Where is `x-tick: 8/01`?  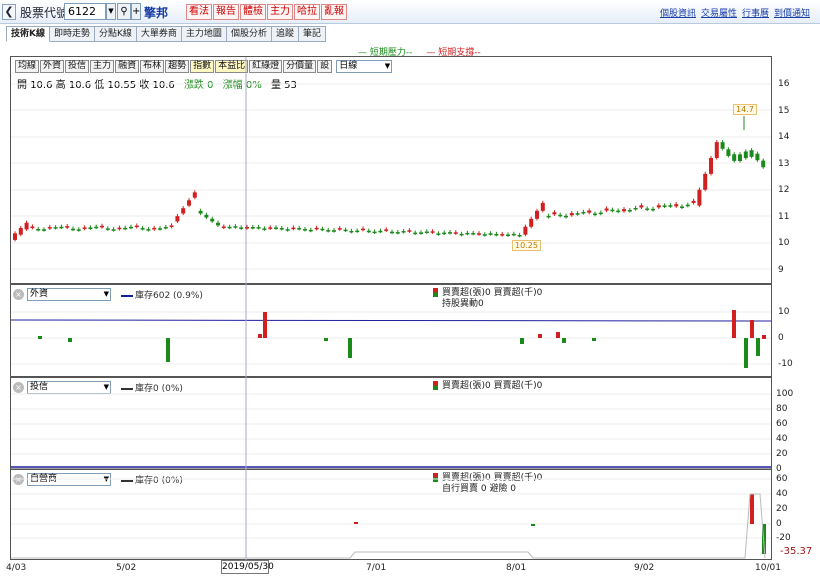 x-tick: 8/01 is located at coordinates (516, 568).